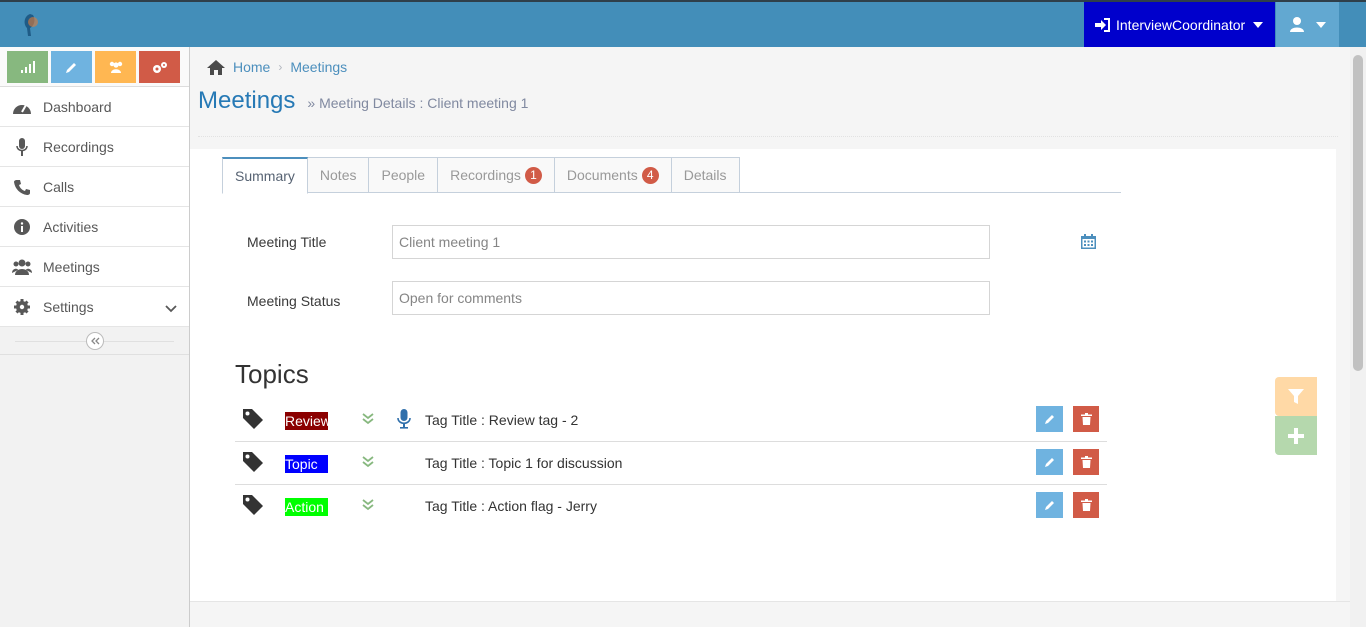 The height and width of the screenshot is (627, 1366). I want to click on page-subtitle: » Meeting Details : Client meeting 1, so click(417, 103).